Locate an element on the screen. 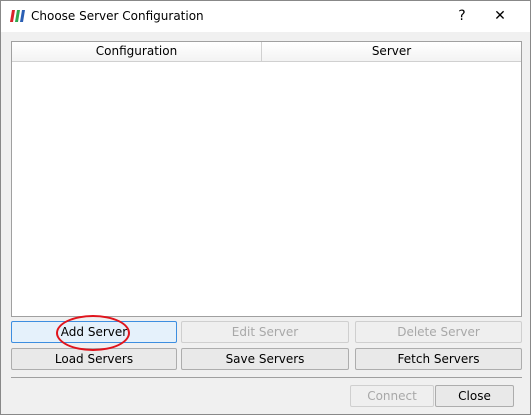 The width and height of the screenshot is (531, 415). column-header-configuration: Configuration is located at coordinates (137, 52).